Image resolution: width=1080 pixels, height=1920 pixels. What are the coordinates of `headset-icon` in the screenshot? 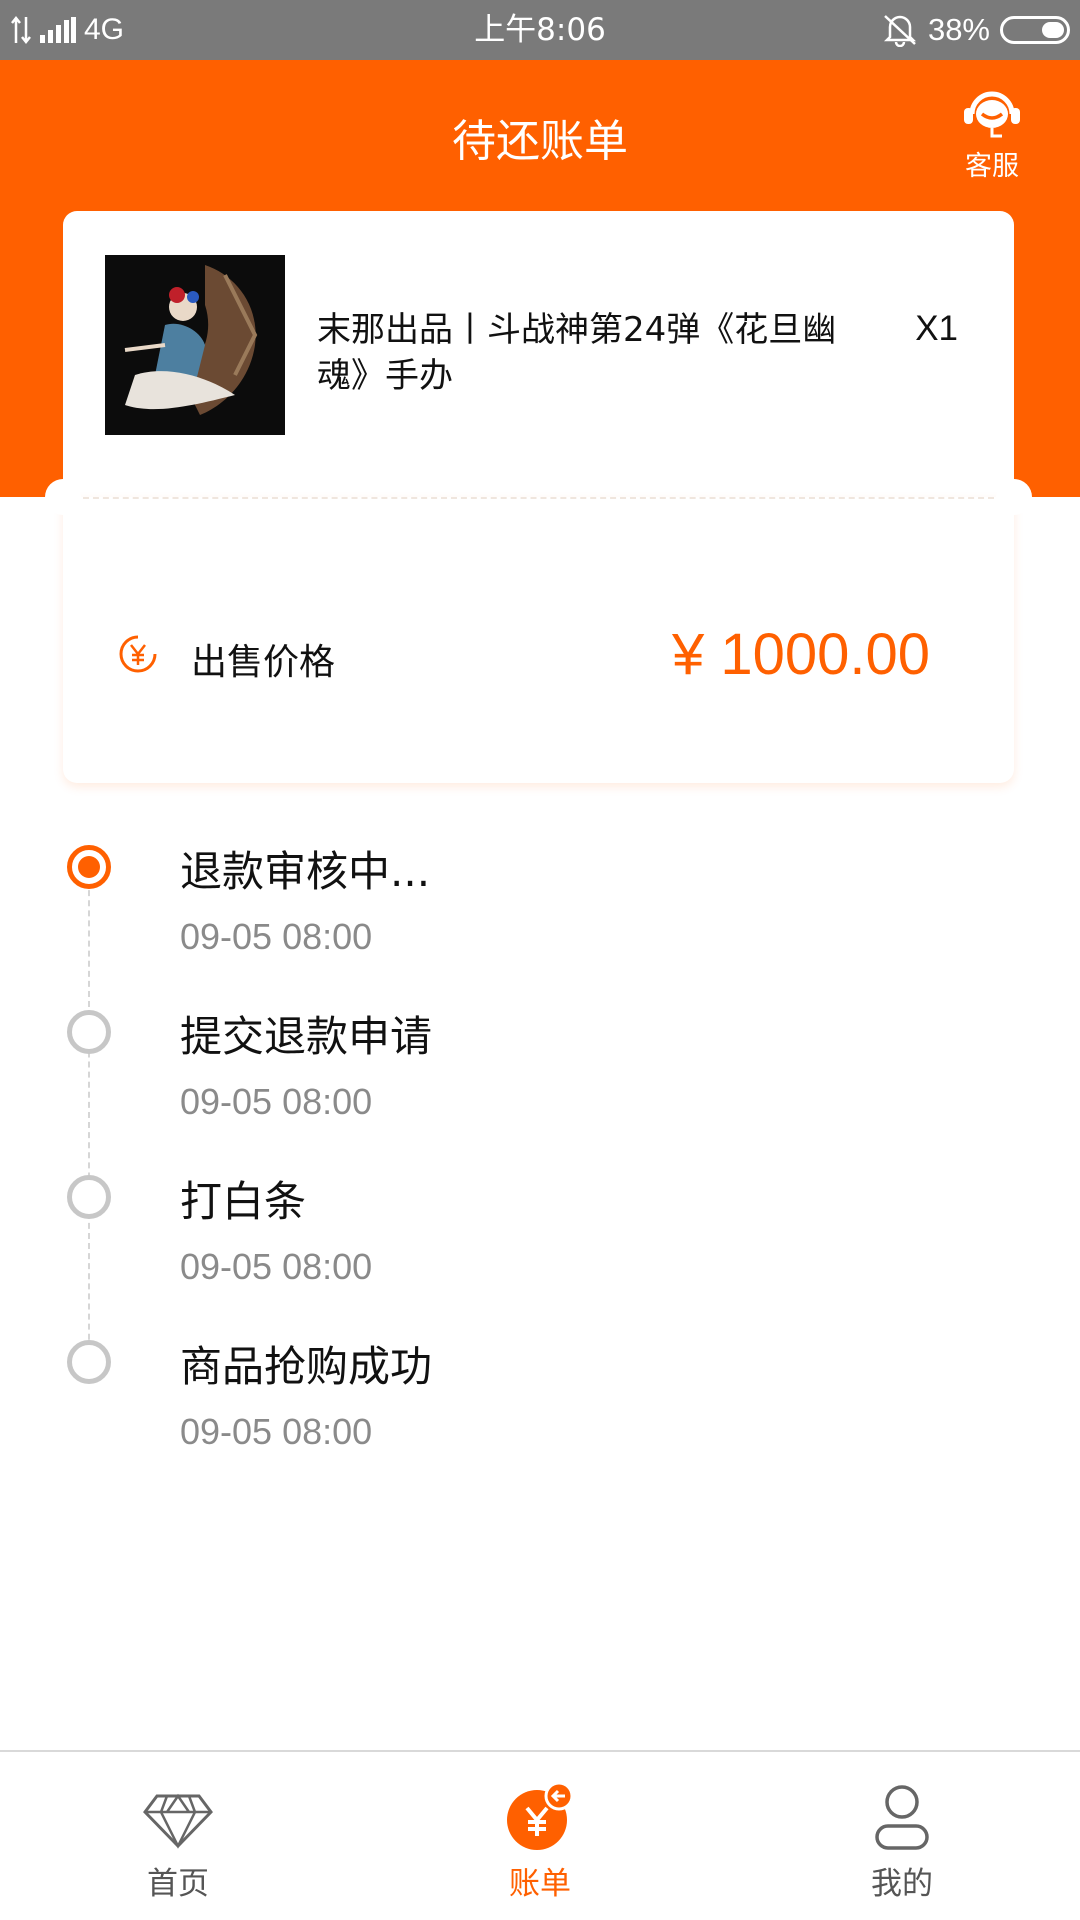 It's located at (992, 114).